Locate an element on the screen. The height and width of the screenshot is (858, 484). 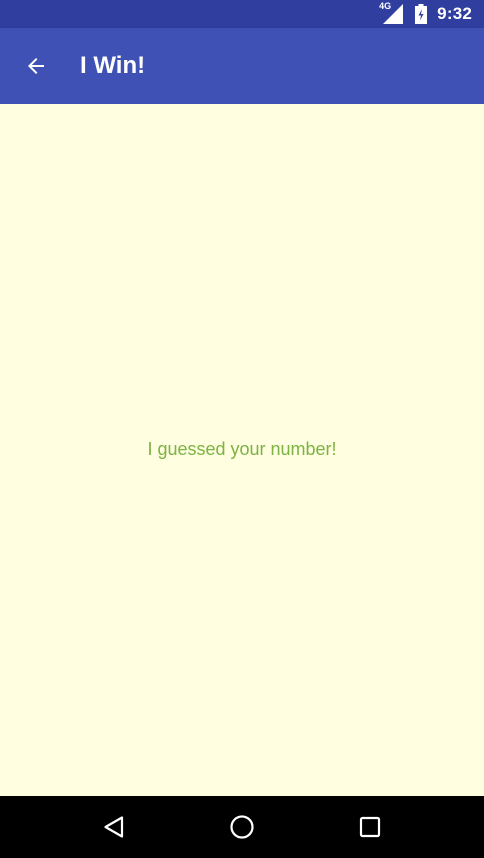
nav-recents-button is located at coordinates (370, 827).